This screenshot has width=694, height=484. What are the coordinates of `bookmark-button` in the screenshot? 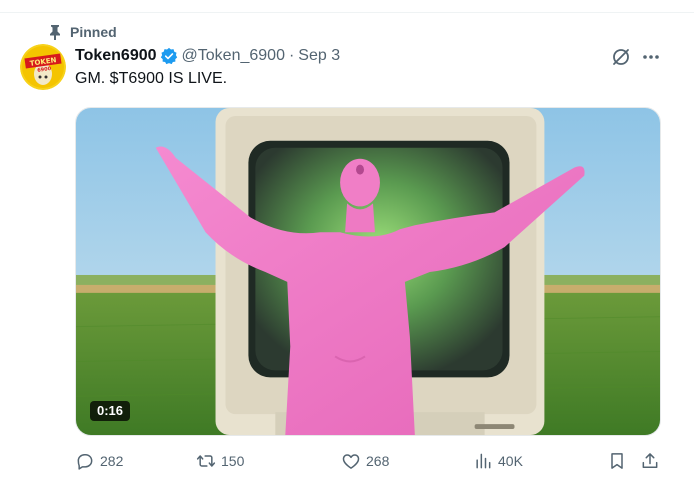 It's located at (617, 461).